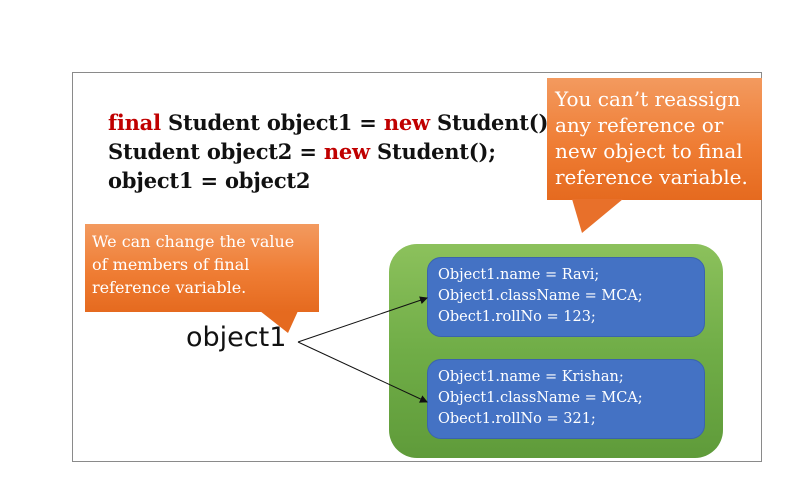 The image size is (811, 487). Describe the element at coordinates (648, 99) in the screenshot. I see `callout-line: You can’t reassign` at that location.